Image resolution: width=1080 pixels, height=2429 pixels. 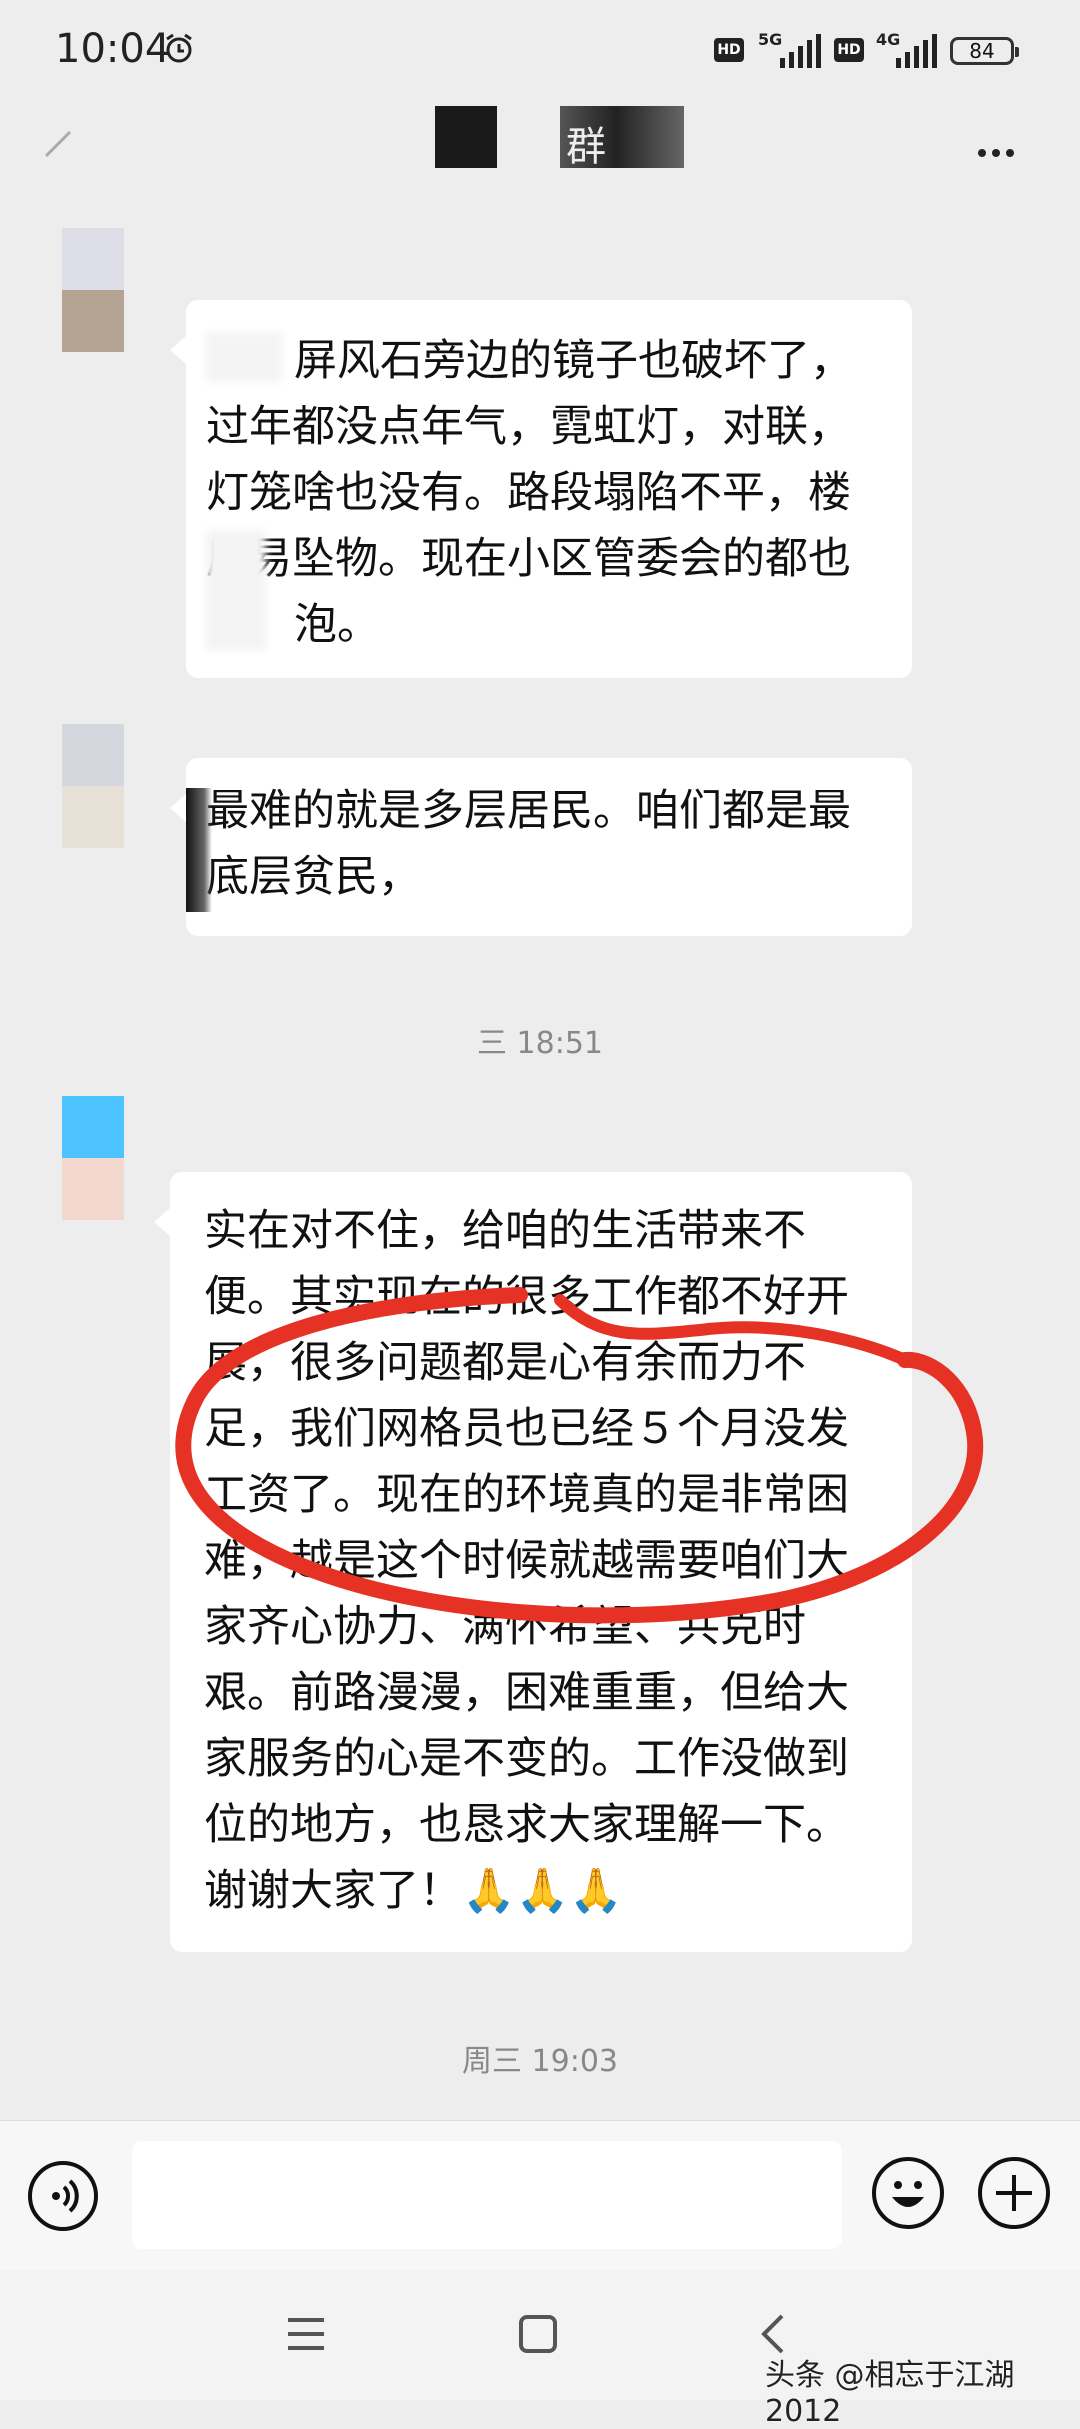 What do you see at coordinates (541, 847) in the screenshot?
I see `message-bubble: 最难的就是多层居民。咱们都是最 底层贫民，` at bounding box center [541, 847].